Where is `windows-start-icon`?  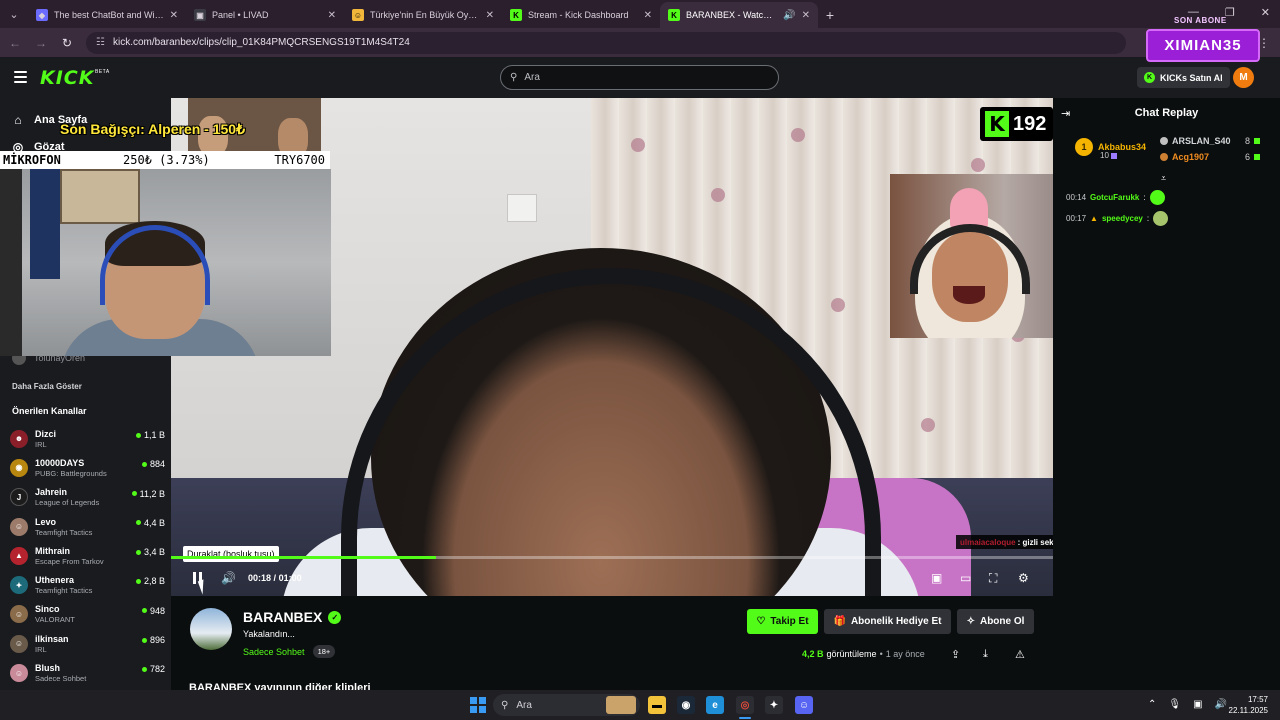 windows-start-icon is located at coordinates (478, 705).